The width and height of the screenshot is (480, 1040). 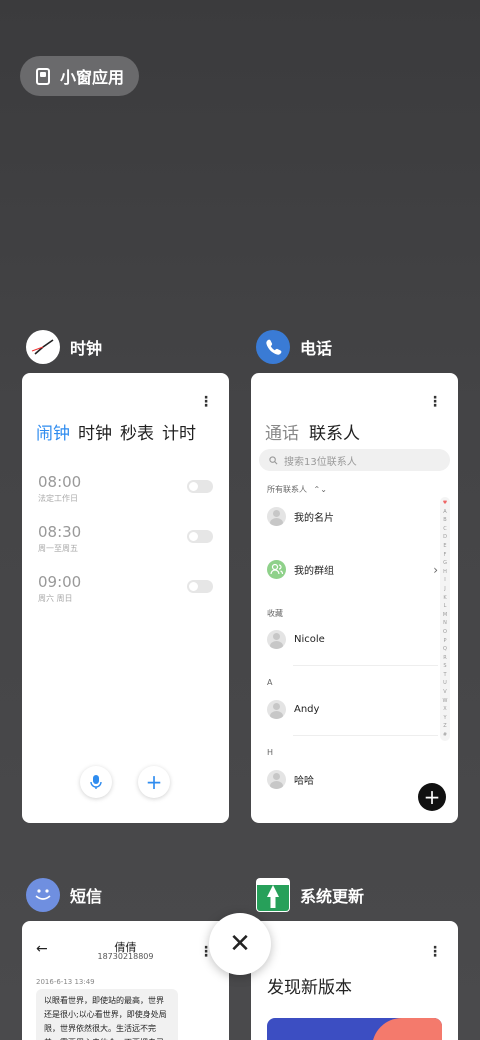 I want to click on alphabet-index-letter: G, so click(x=445, y=563).